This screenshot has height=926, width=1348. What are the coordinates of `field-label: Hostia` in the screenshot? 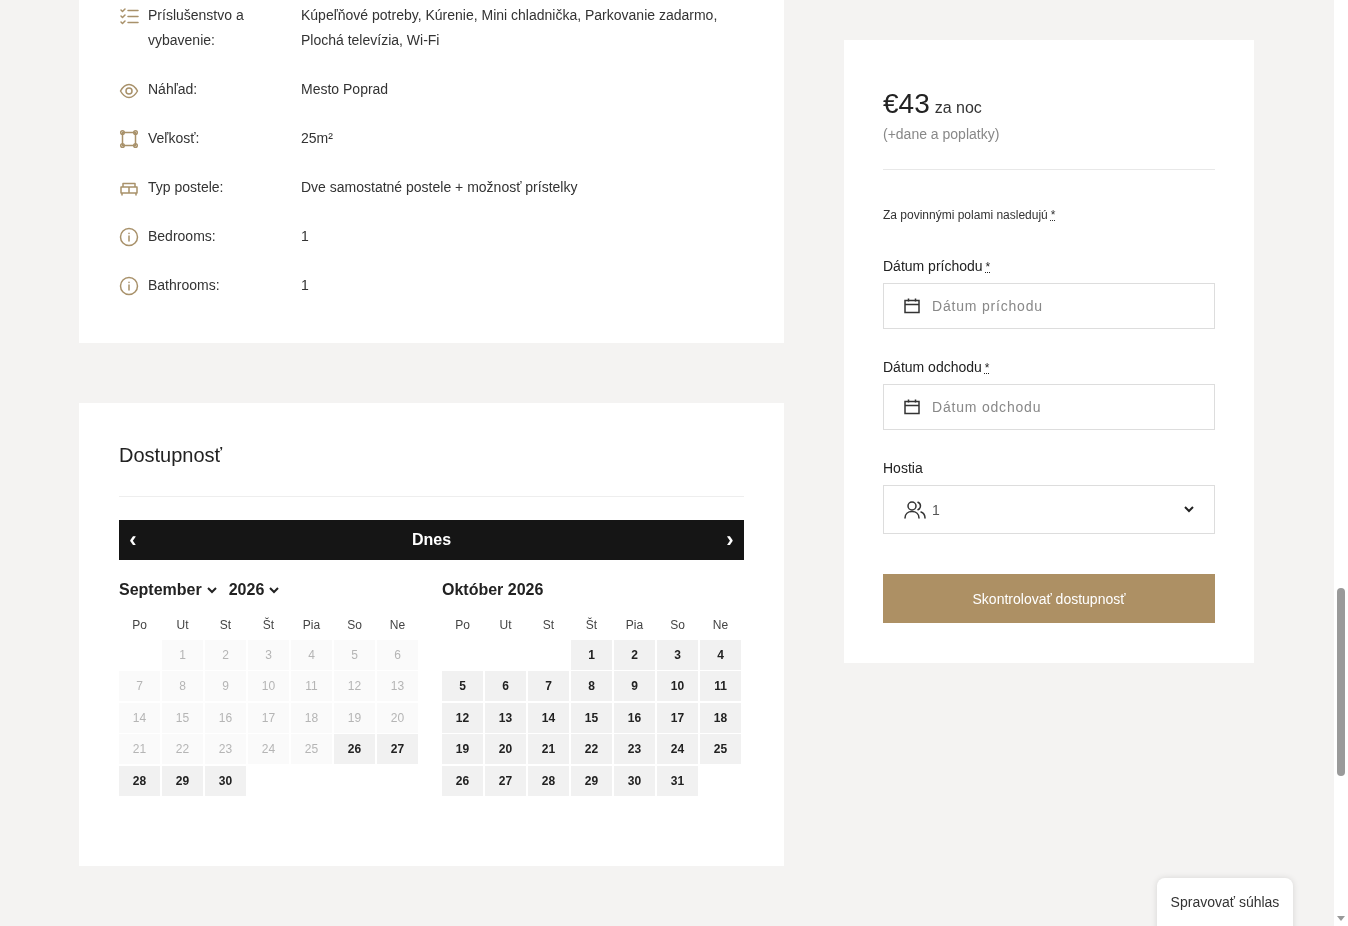 It's located at (903, 468).